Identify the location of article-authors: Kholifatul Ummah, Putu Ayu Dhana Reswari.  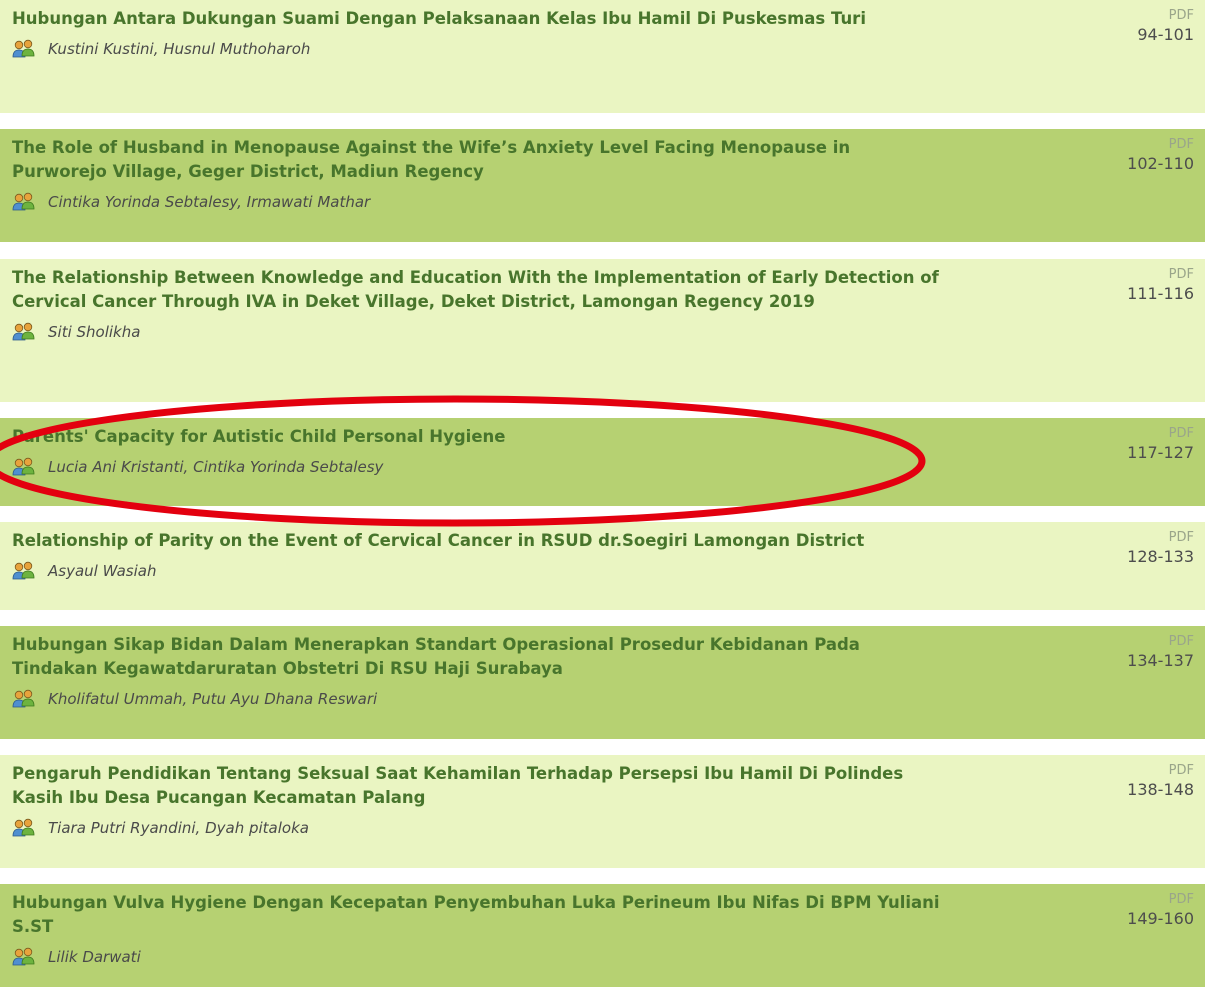
(602, 699).